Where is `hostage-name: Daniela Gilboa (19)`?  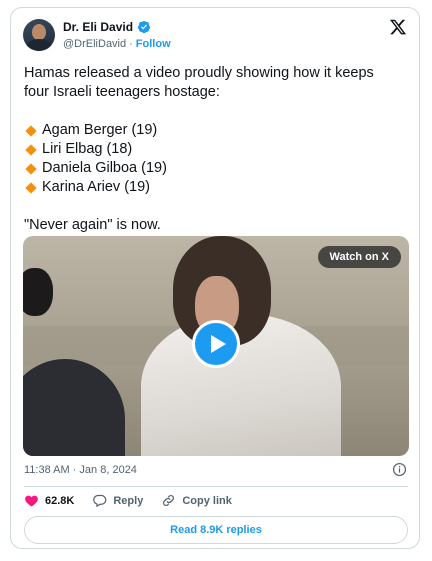 hostage-name: Daniela Gilboa (19) is located at coordinates (104, 168).